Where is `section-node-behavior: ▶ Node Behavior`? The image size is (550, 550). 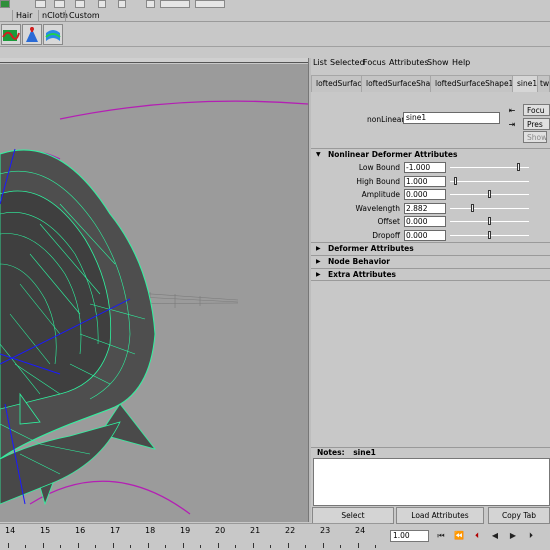
section-node-behavior: ▶ Node Behavior is located at coordinates (430, 261).